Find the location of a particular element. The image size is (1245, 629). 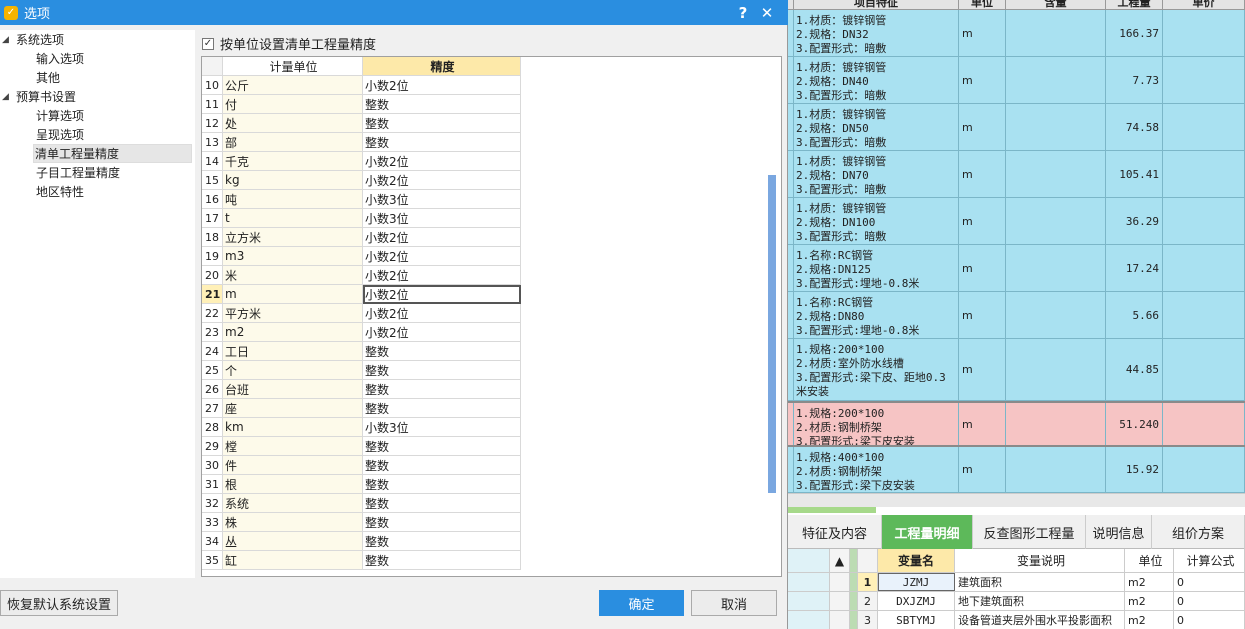

variable-name-cell: JZMJ is located at coordinates (916, 582).